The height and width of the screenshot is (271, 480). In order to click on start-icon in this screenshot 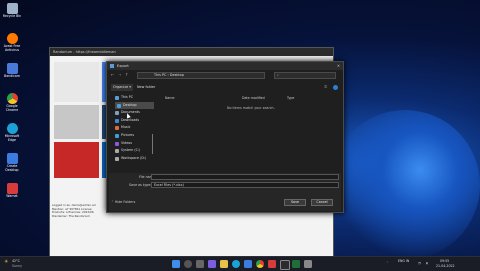, I will do `click(176, 264)`.